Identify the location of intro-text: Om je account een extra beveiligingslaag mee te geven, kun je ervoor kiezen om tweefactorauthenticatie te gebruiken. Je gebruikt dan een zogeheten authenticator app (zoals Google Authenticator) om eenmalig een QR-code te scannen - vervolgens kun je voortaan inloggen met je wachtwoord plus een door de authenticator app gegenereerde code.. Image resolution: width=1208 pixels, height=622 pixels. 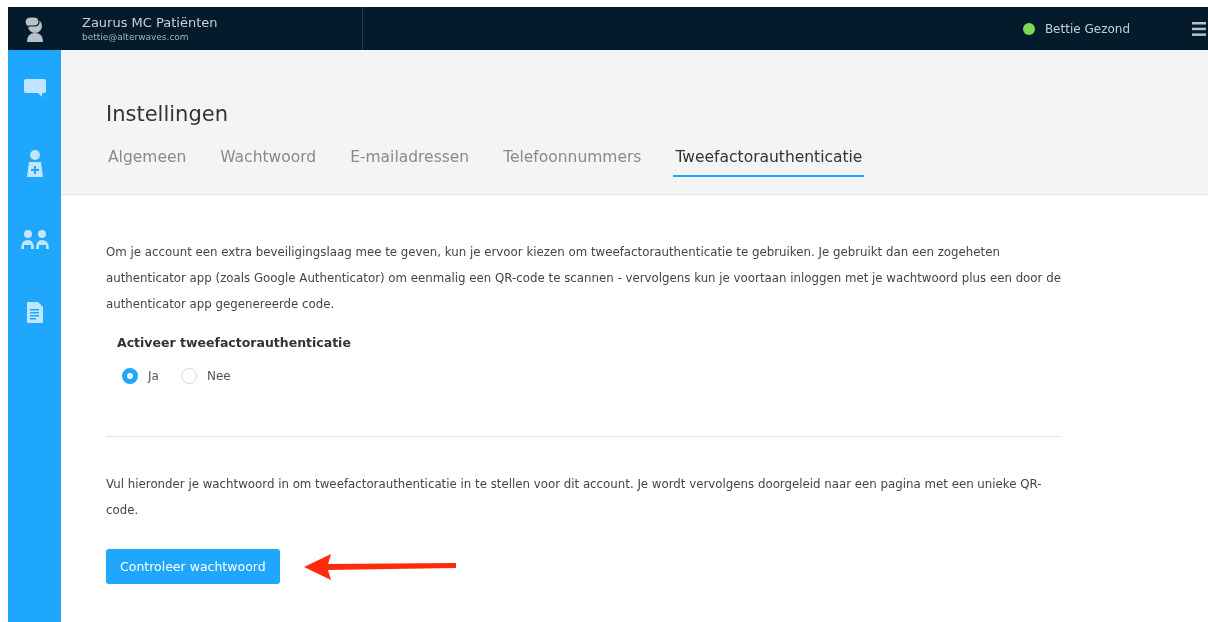
(583, 278).